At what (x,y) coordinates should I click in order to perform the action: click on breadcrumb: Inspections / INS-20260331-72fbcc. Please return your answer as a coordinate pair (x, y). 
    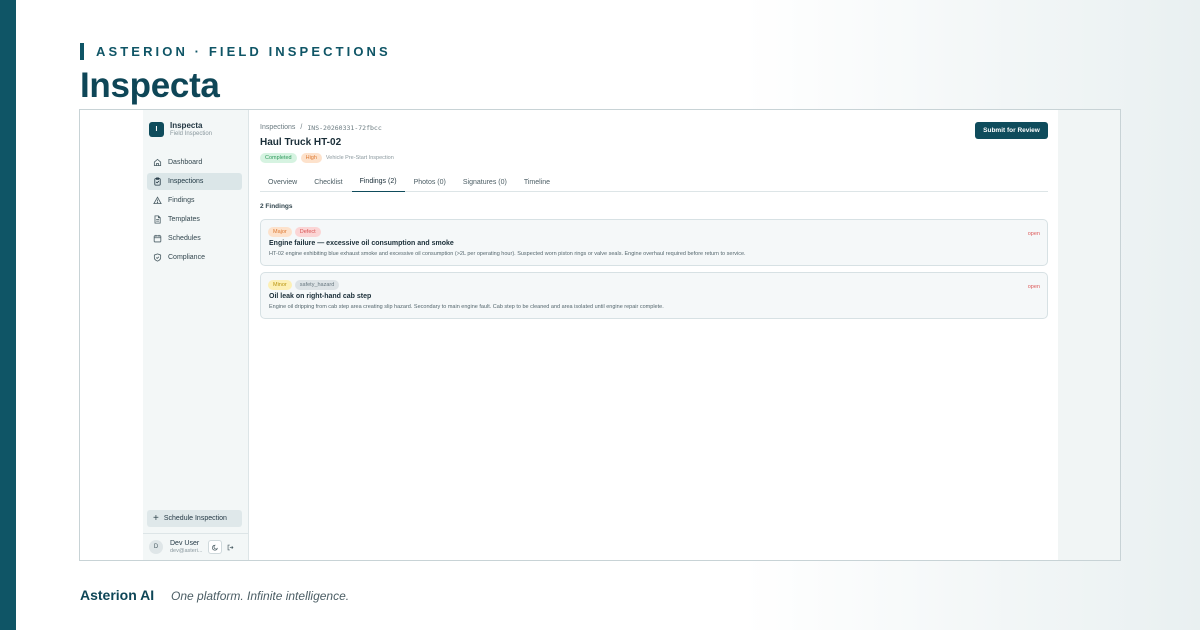
    Looking at the image, I should click on (321, 128).